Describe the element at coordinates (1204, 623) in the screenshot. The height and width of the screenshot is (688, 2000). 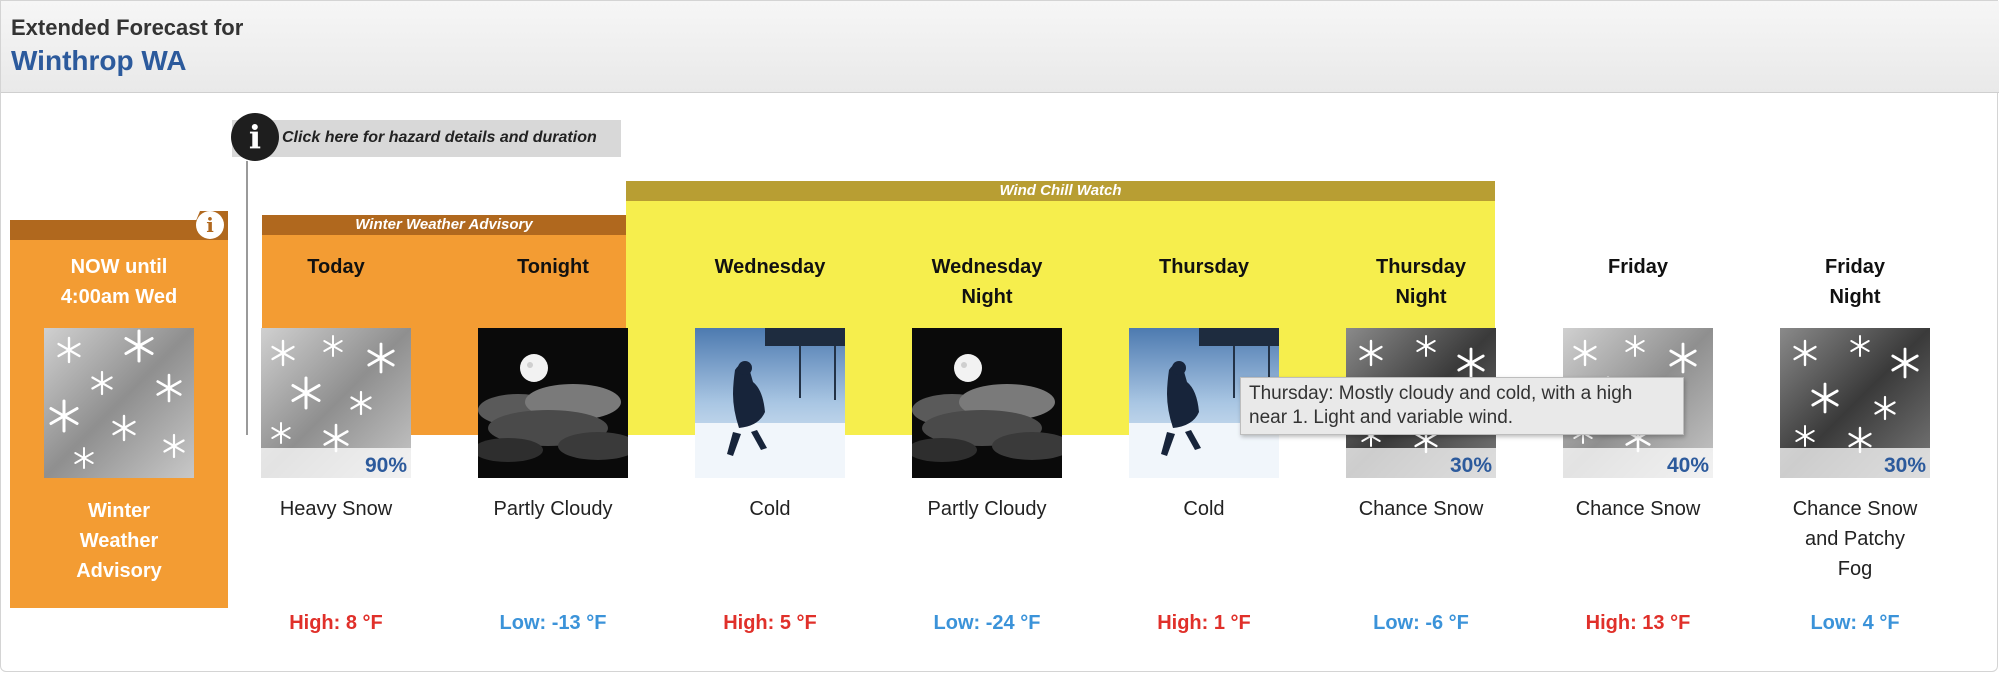
I see `high-temperature: High: 1 °F` at that location.